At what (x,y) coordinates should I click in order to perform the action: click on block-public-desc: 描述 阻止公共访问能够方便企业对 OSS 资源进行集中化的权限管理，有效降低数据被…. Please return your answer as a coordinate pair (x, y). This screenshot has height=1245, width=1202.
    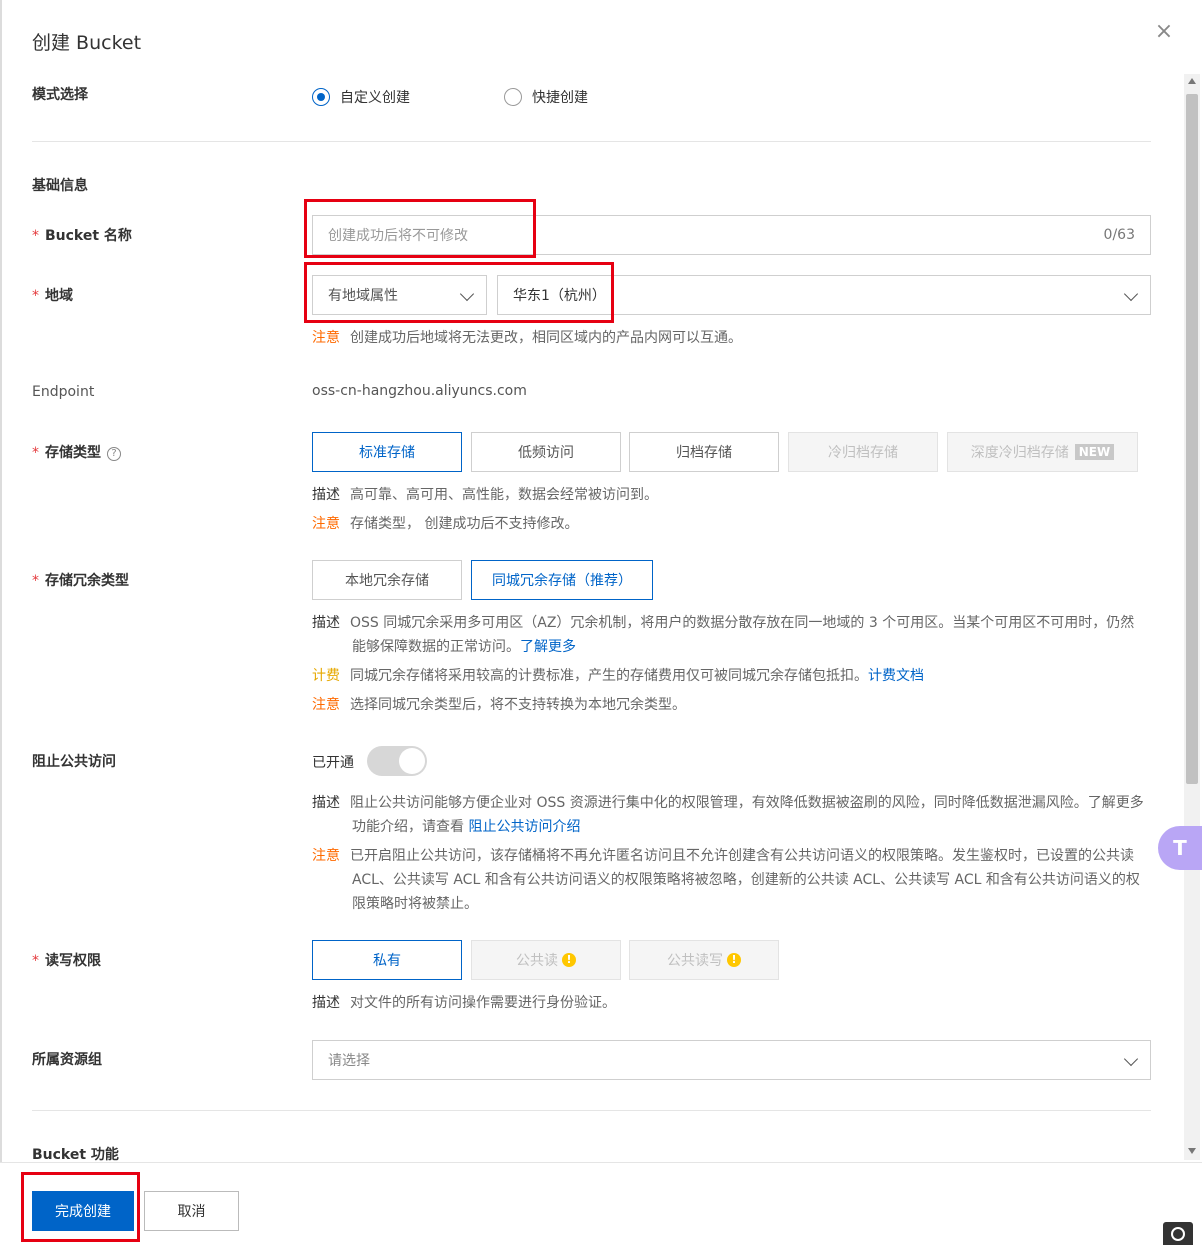
    Looking at the image, I should click on (728, 815).